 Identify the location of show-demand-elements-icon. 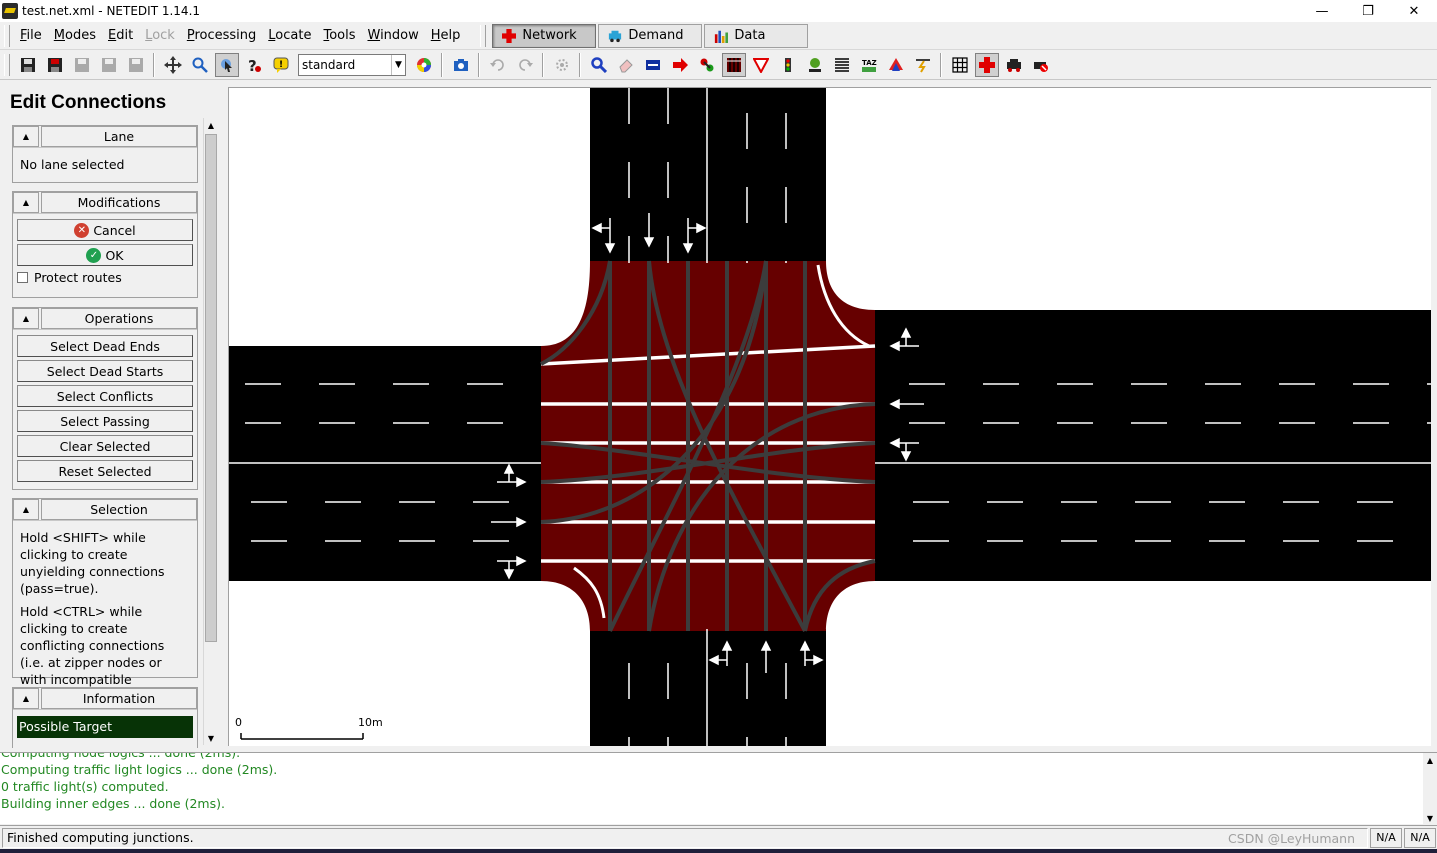
(1041, 65).